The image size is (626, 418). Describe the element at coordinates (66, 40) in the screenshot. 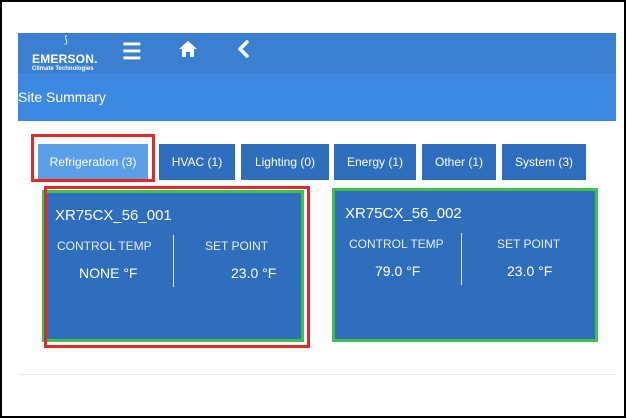

I see `logo-mark-icon: ⟆` at that location.